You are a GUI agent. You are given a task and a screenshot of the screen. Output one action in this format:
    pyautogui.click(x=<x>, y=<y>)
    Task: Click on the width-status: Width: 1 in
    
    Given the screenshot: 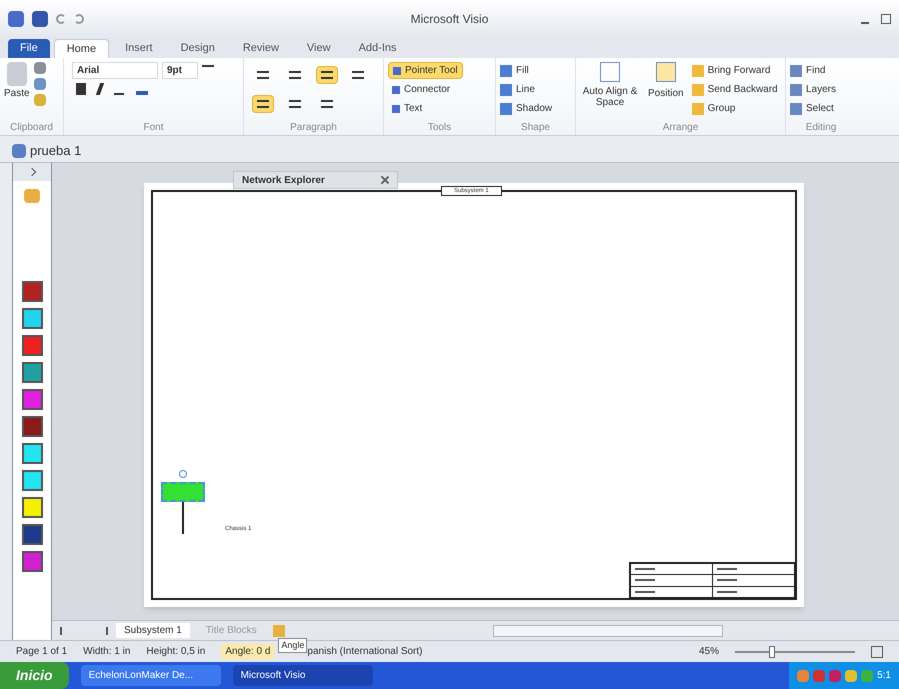 What is the action you would take?
    pyautogui.click(x=106, y=652)
    